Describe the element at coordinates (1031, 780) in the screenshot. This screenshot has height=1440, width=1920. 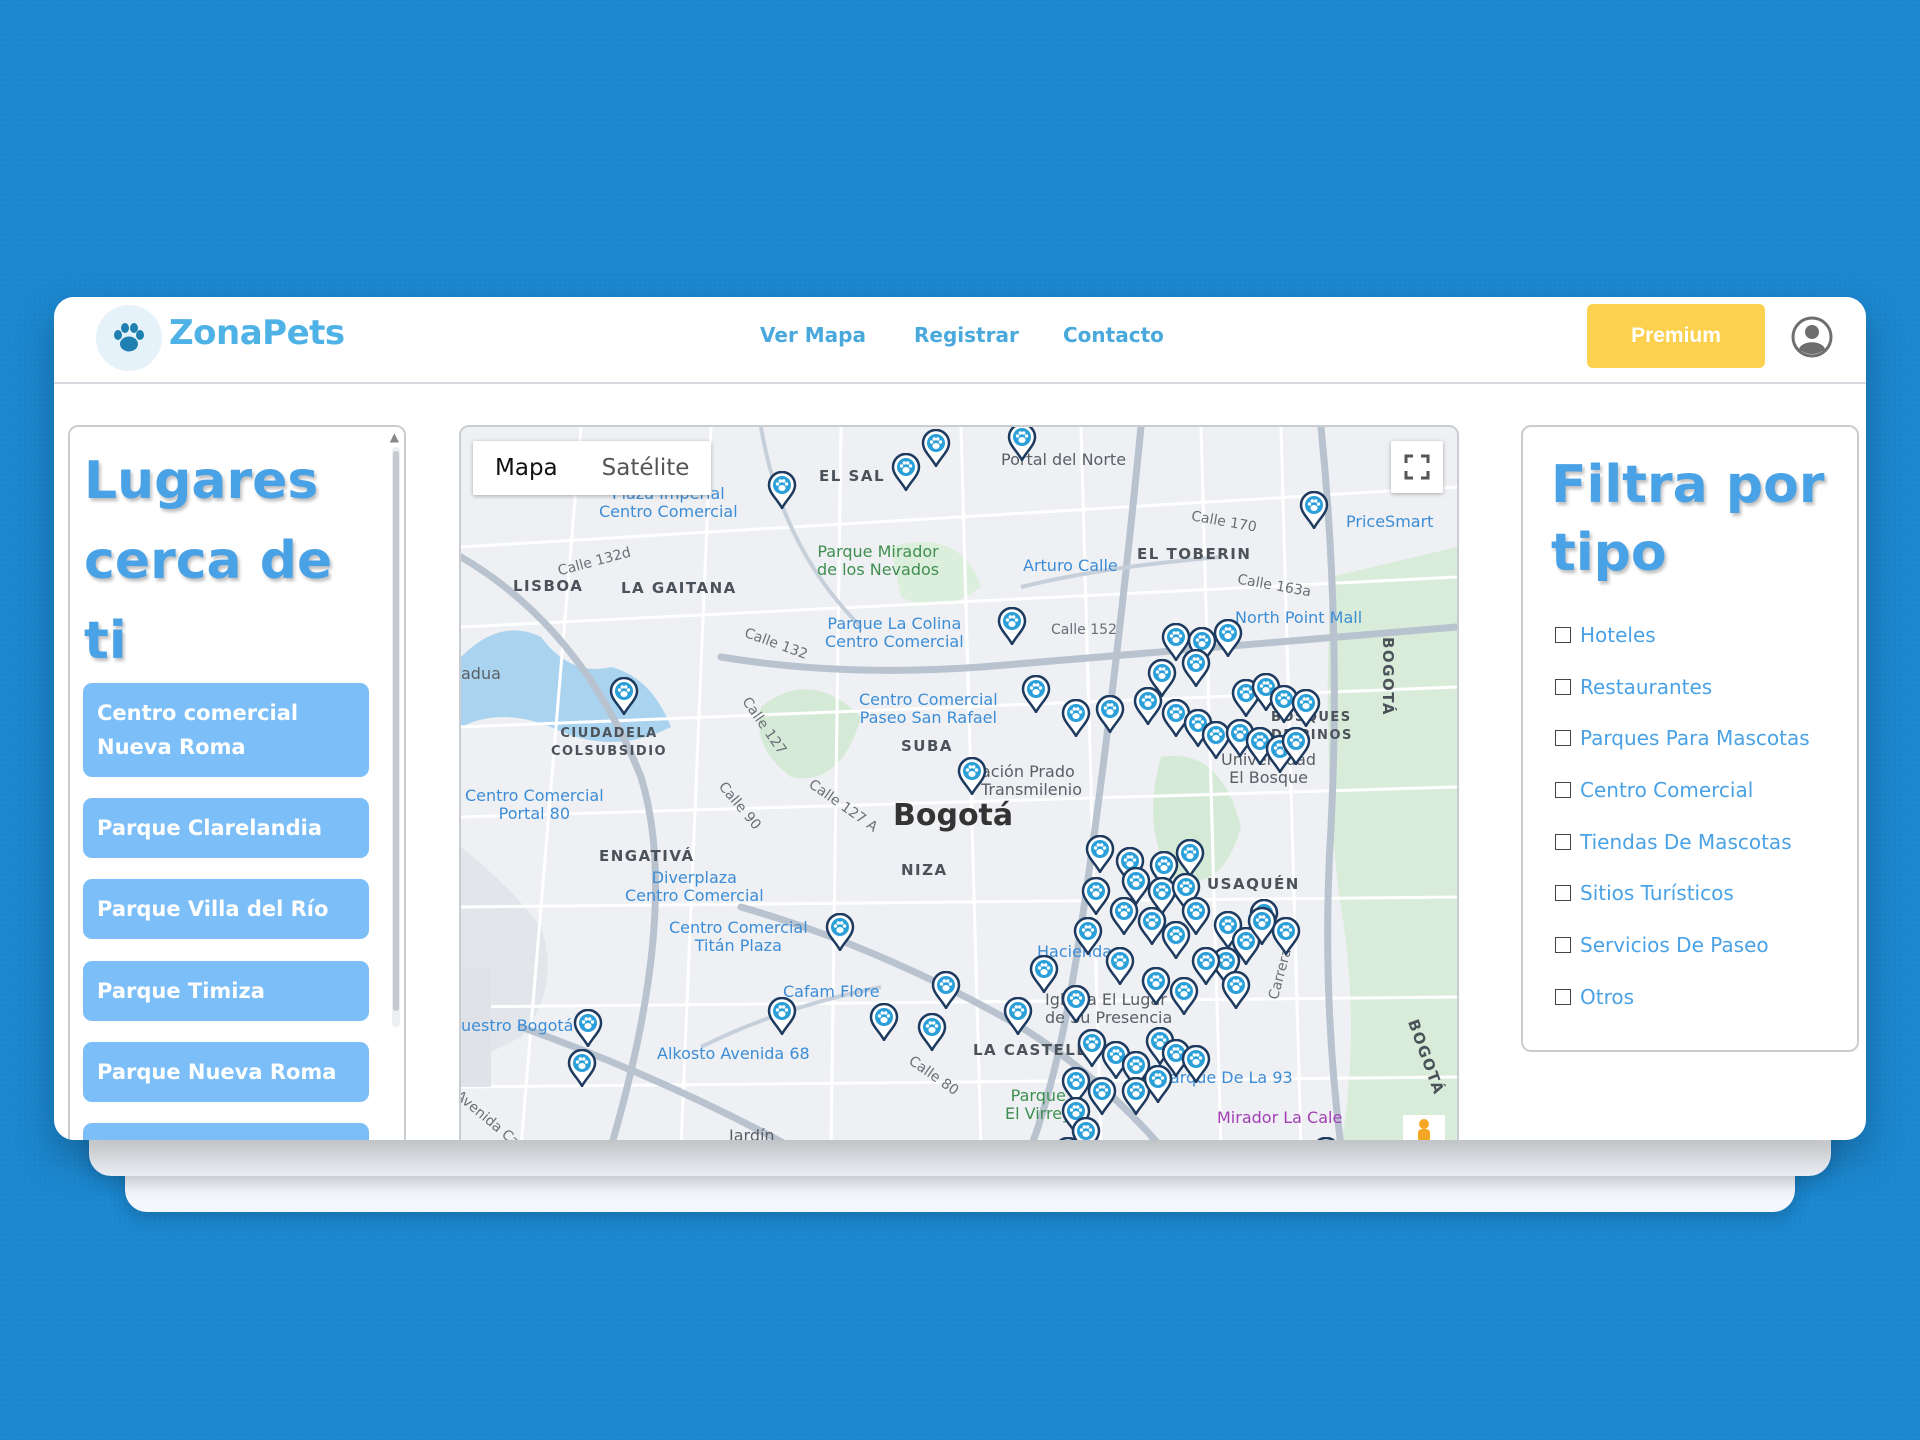
I see `map-label: ación Prado Transmilenio` at that location.